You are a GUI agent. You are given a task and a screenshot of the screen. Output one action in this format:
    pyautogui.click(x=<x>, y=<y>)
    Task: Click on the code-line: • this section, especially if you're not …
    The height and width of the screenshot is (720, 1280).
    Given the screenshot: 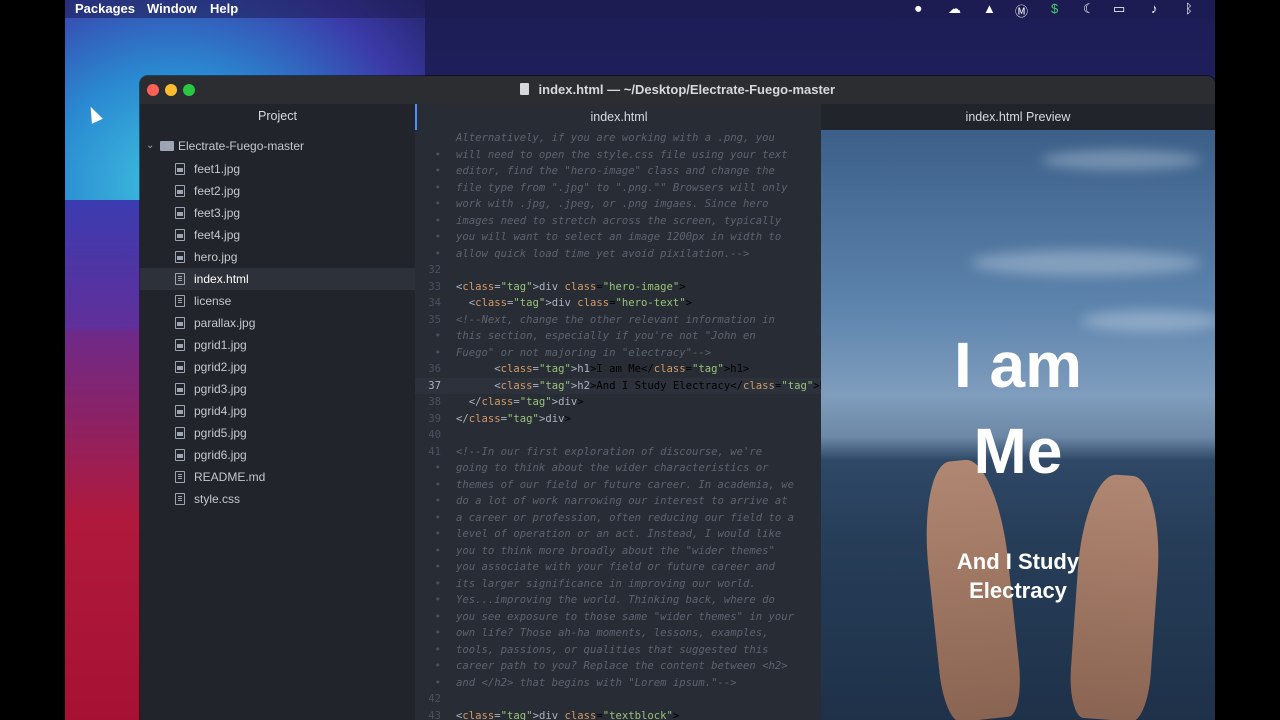 What is the action you would take?
    pyautogui.click(x=618, y=336)
    